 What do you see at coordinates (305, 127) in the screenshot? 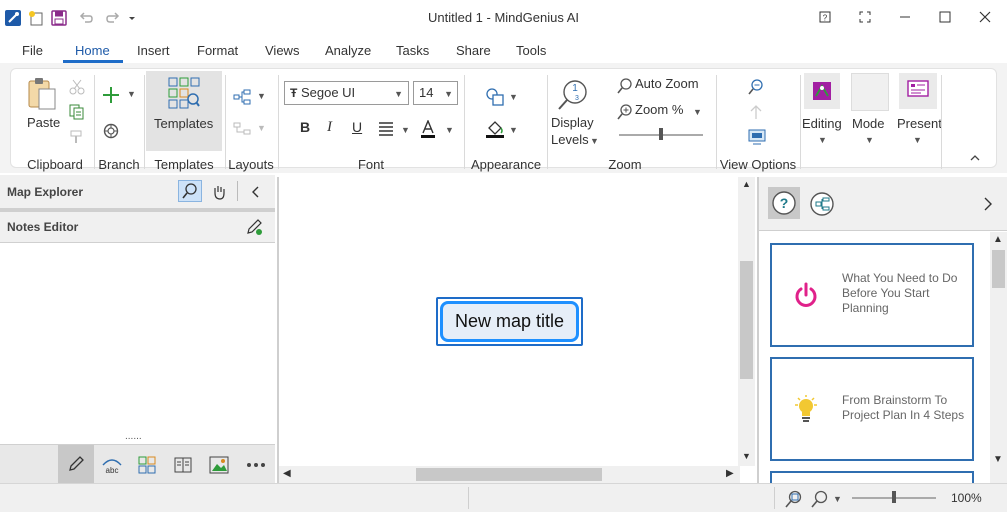
I see `bold-button: B` at bounding box center [305, 127].